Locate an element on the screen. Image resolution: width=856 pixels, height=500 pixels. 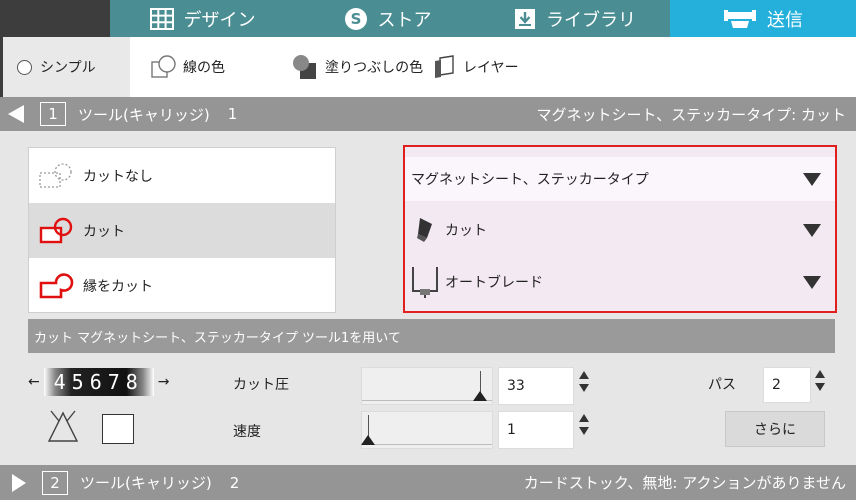
tool1-header: 1 ツール(キャリッジ) 1 マグネットシート、ステッカータイプ: カット is located at coordinates (428, 114).